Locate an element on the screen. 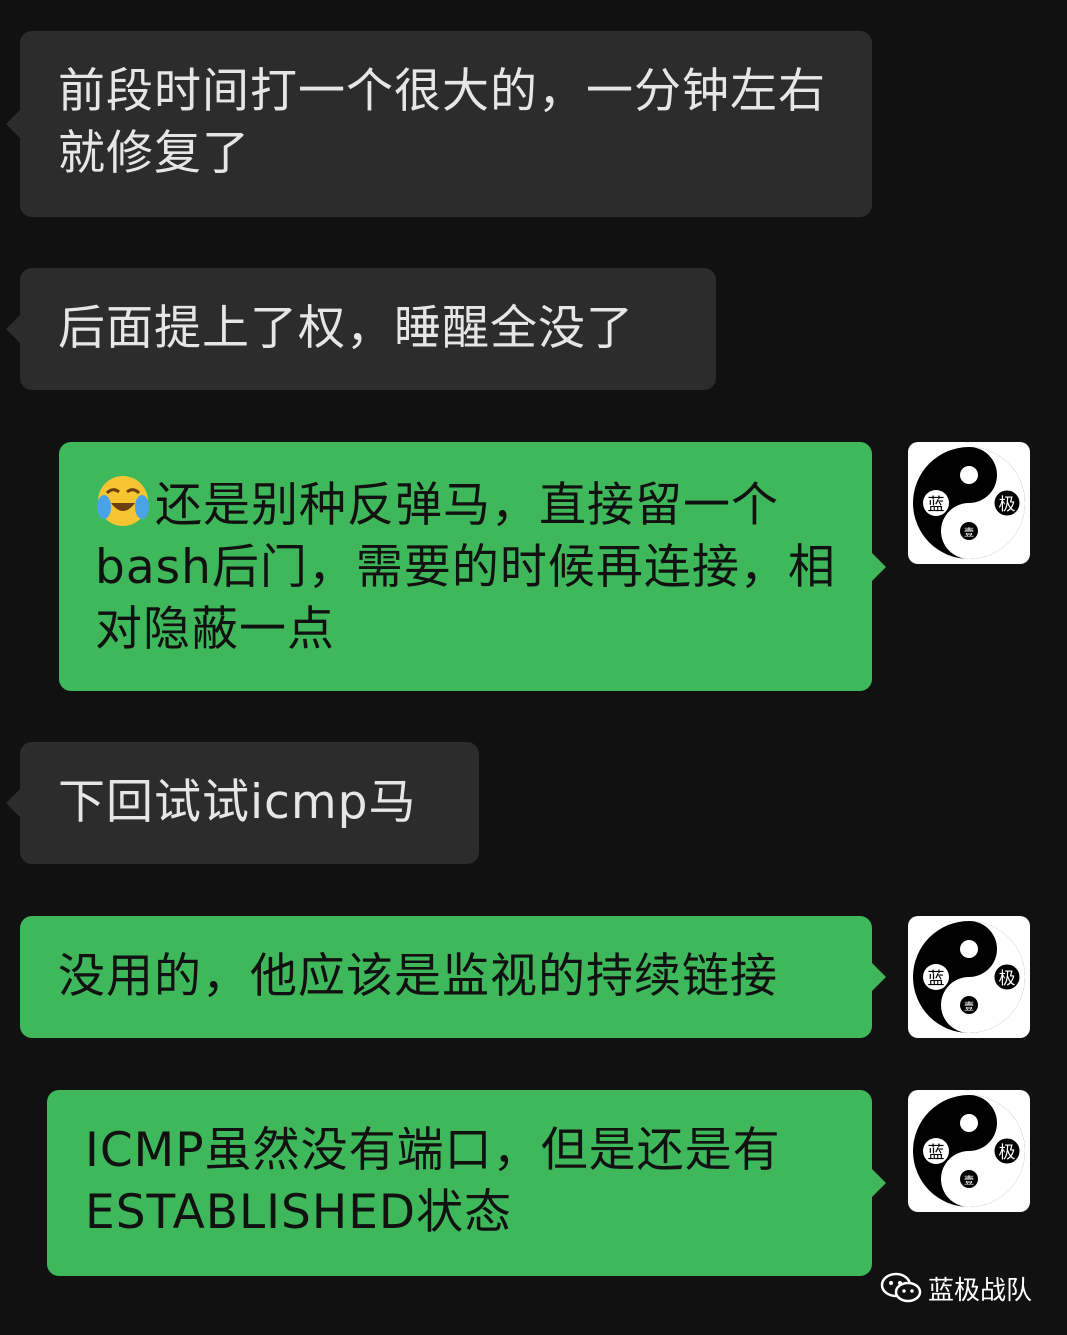 This screenshot has height=1335, width=1067. message-text: ICMP虽然没有端口，但是还是有ESTABLISHED状态 is located at coordinates (433, 1181).